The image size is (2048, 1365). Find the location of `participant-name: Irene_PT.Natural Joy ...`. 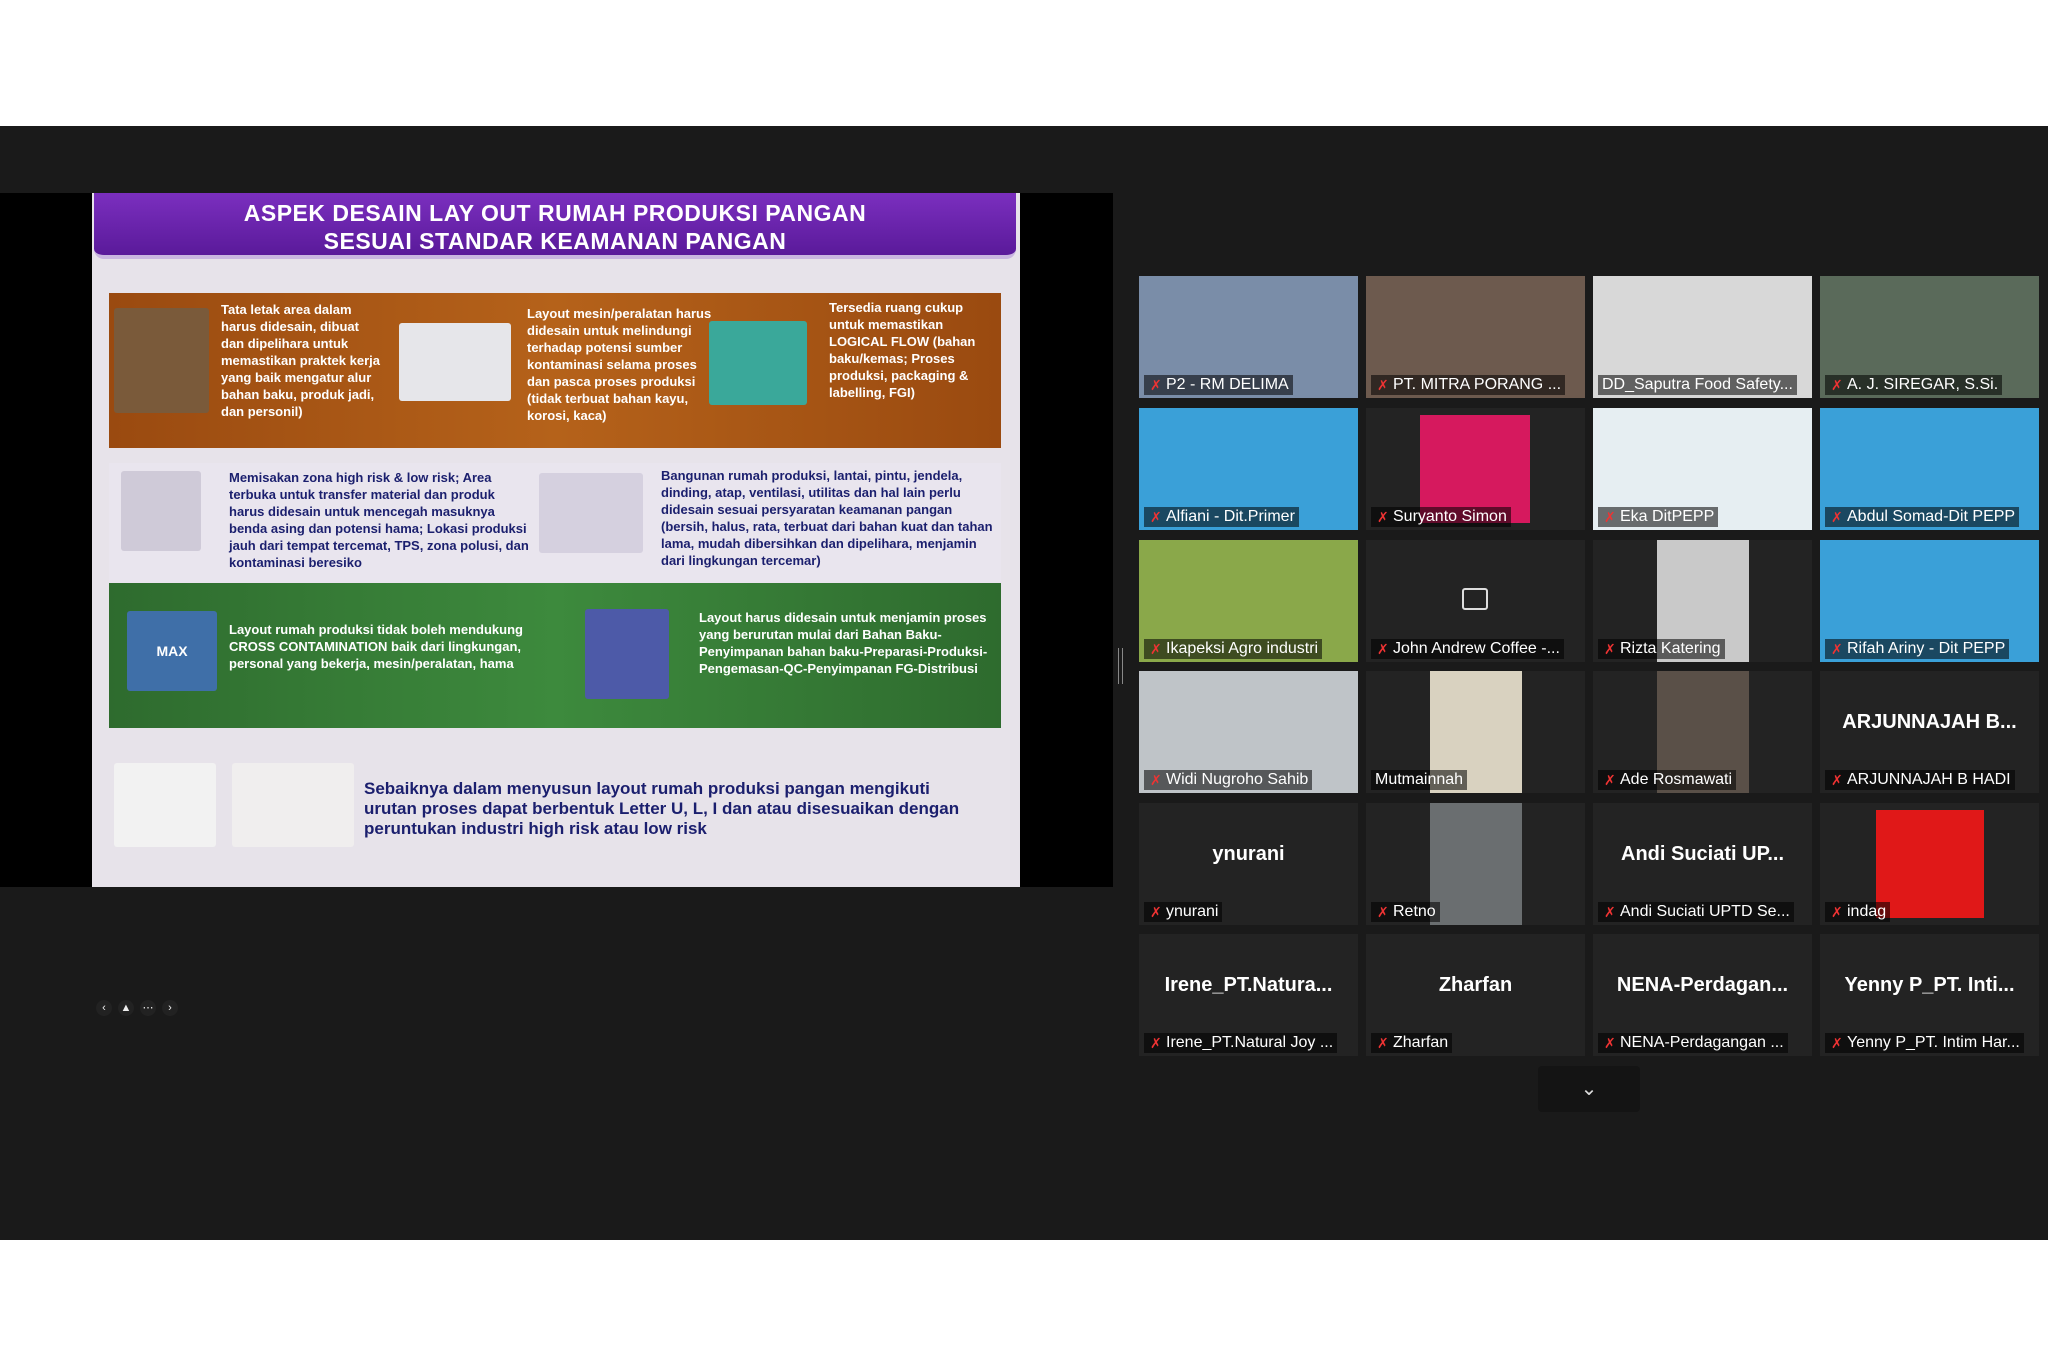

participant-name: Irene_PT.Natural Joy ... is located at coordinates (1250, 1042).